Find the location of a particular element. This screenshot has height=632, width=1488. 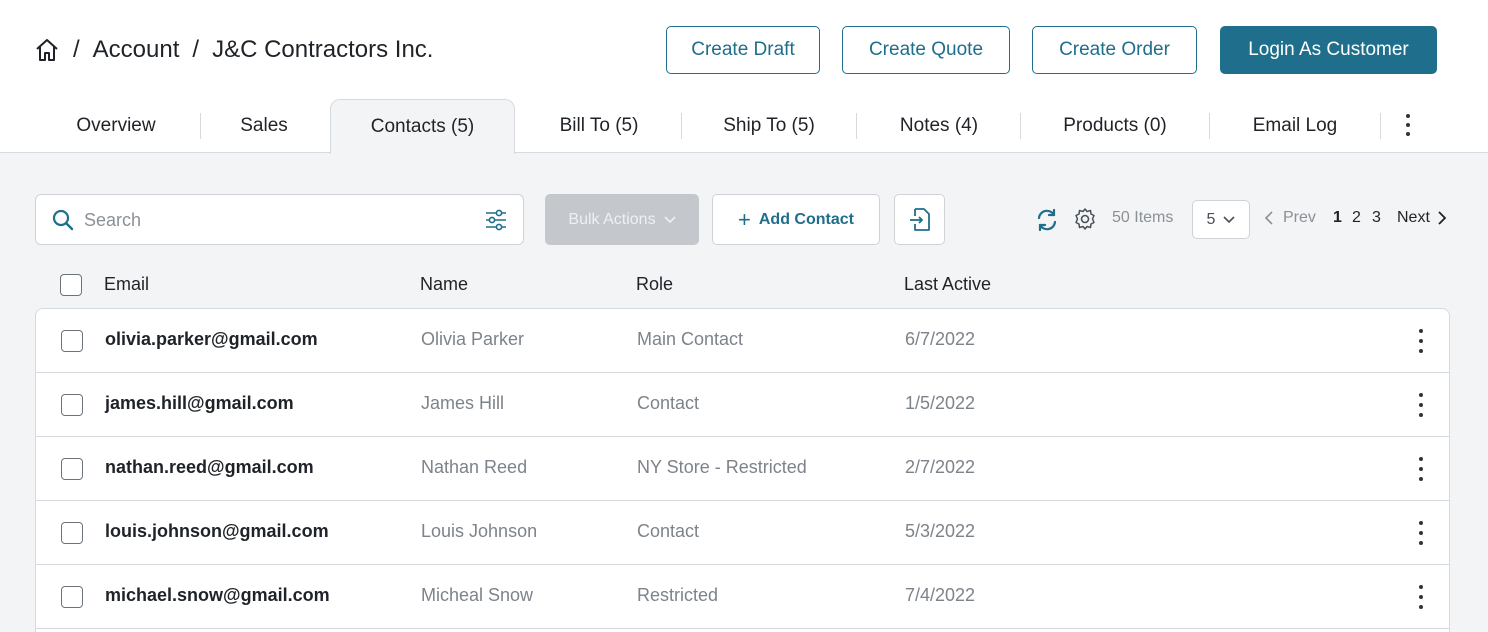

contact-role: Restricted is located at coordinates (678, 595).